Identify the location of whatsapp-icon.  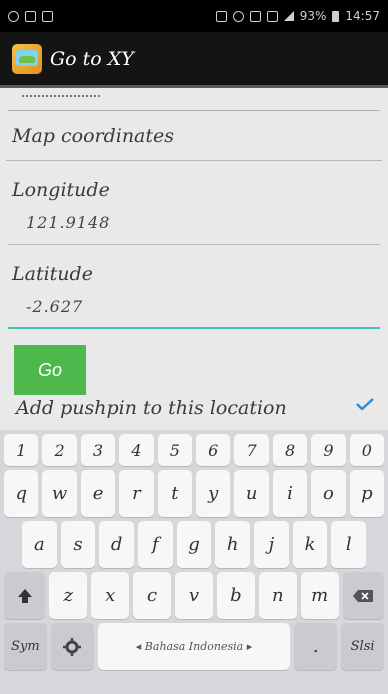
(13, 16).